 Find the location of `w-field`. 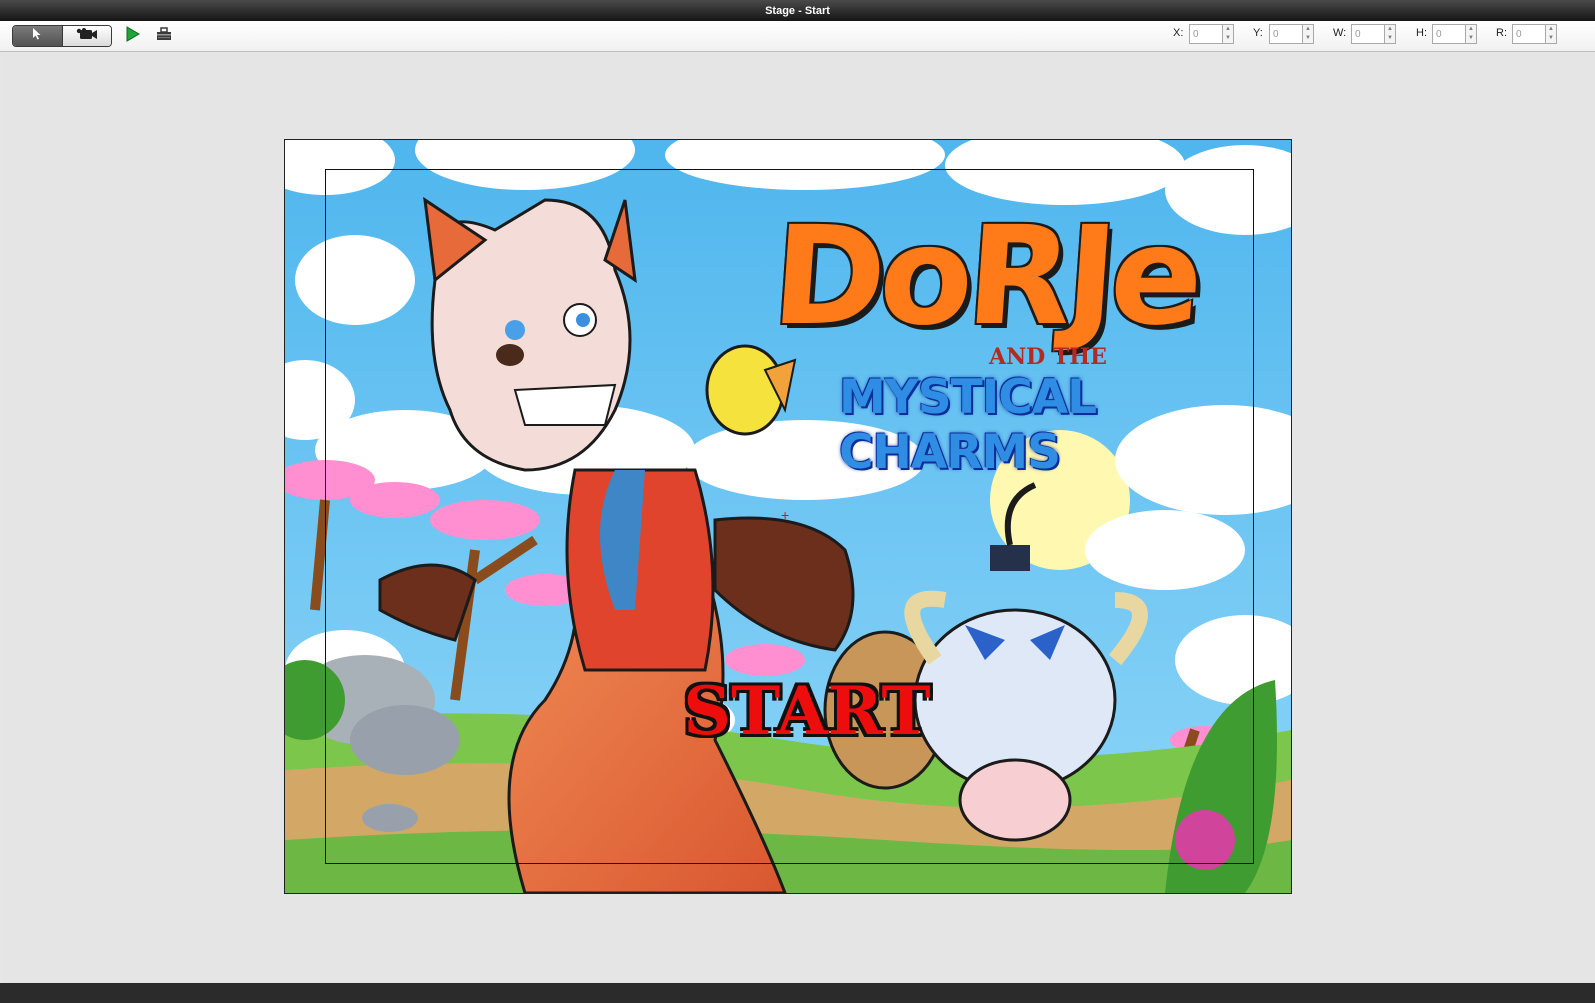

w-field is located at coordinates (1368, 34).